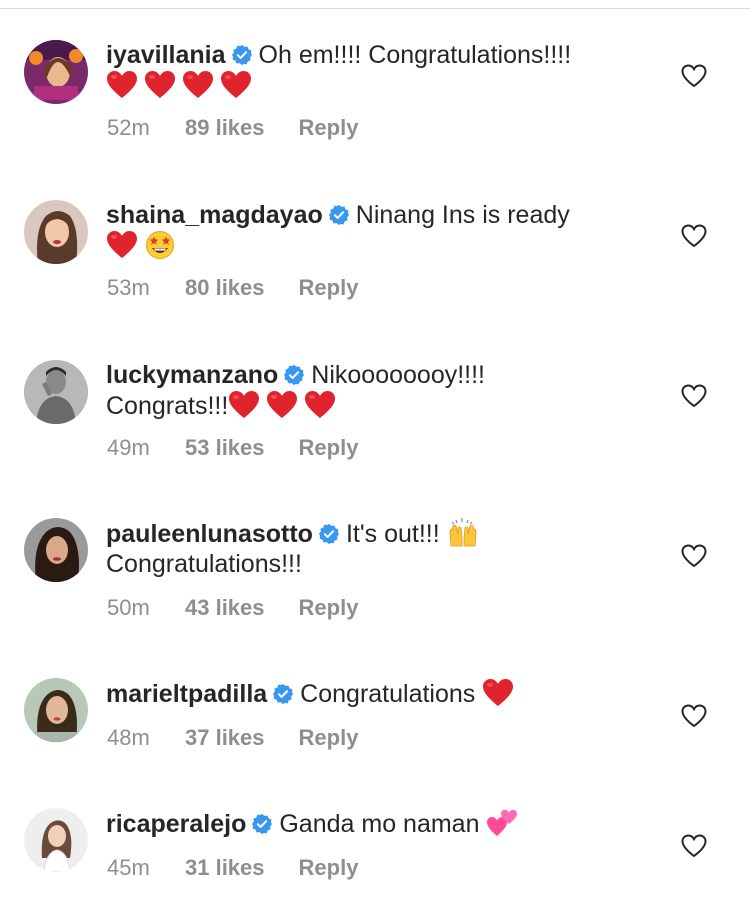 The width and height of the screenshot is (750, 915). Describe the element at coordinates (128, 447) in the screenshot. I see `comment-time: 49m` at that location.